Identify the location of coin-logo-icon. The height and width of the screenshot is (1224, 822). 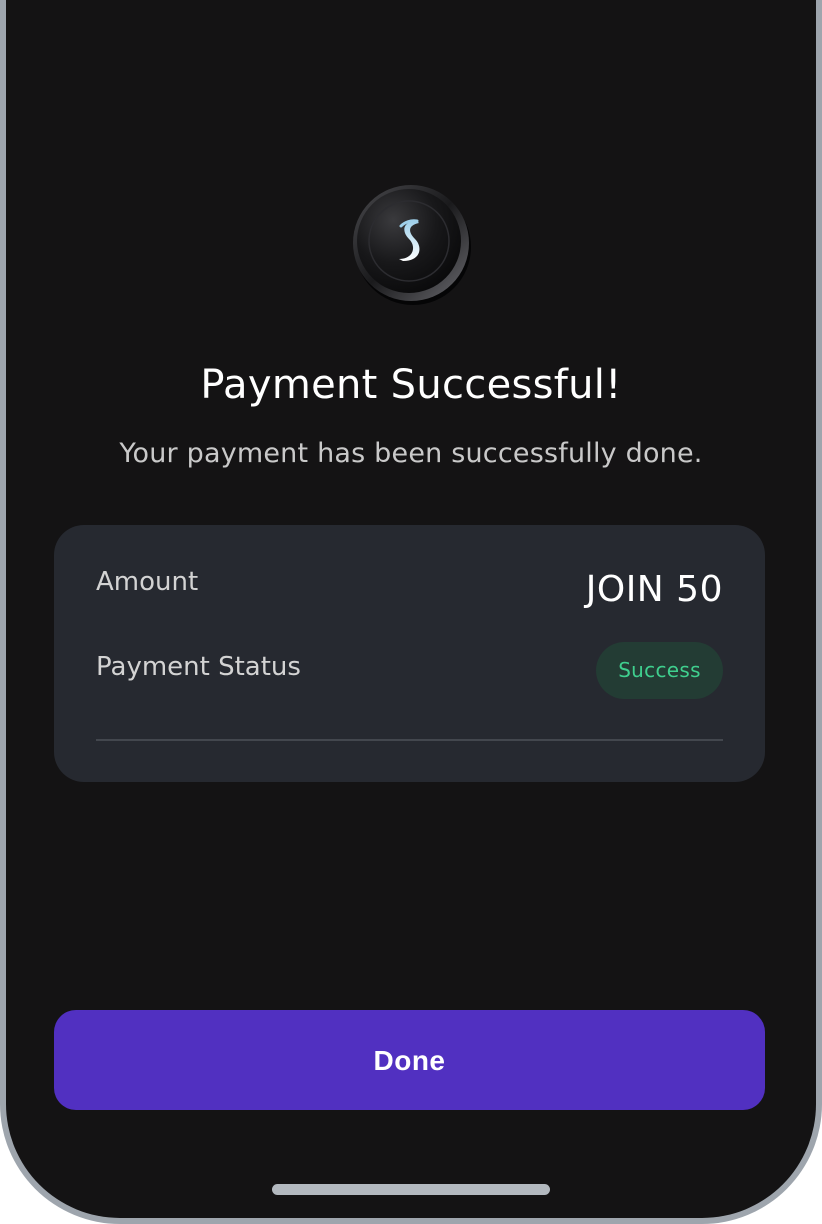
(411, 245).